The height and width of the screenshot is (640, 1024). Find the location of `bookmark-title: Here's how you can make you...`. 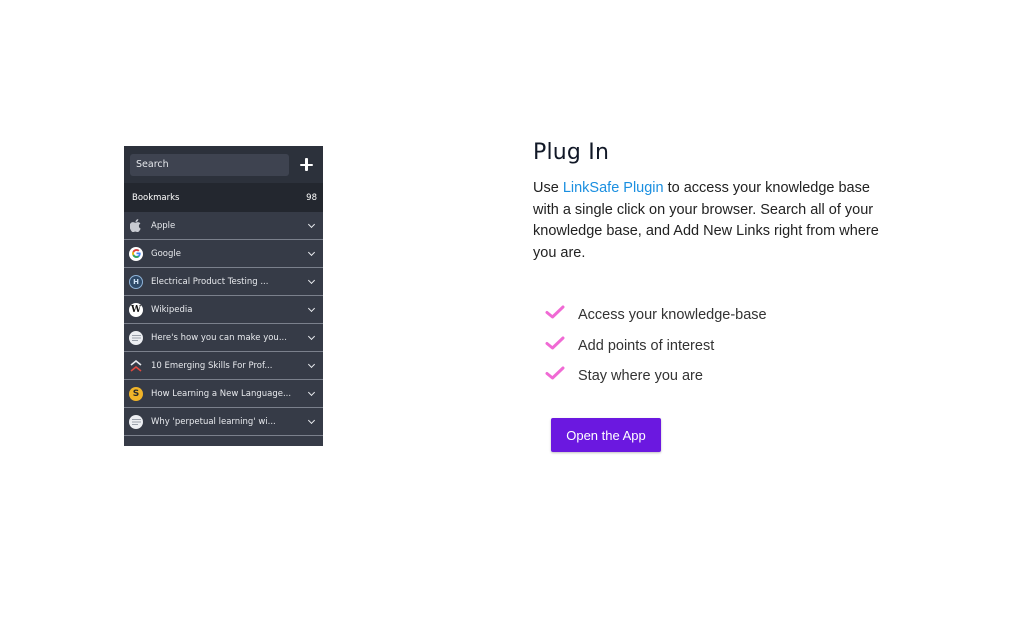

bookmark-title: Here's how you can make you... is located at coordinates (219, 337).